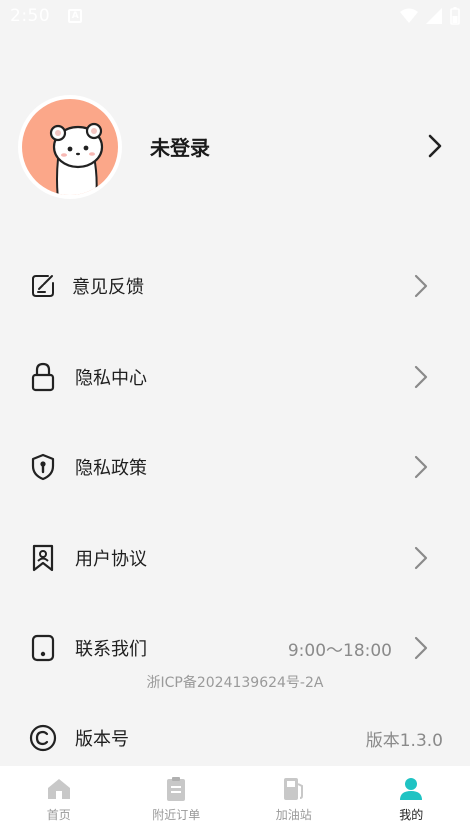  I want to click on tab-mine: 我的, so click(411, 801).